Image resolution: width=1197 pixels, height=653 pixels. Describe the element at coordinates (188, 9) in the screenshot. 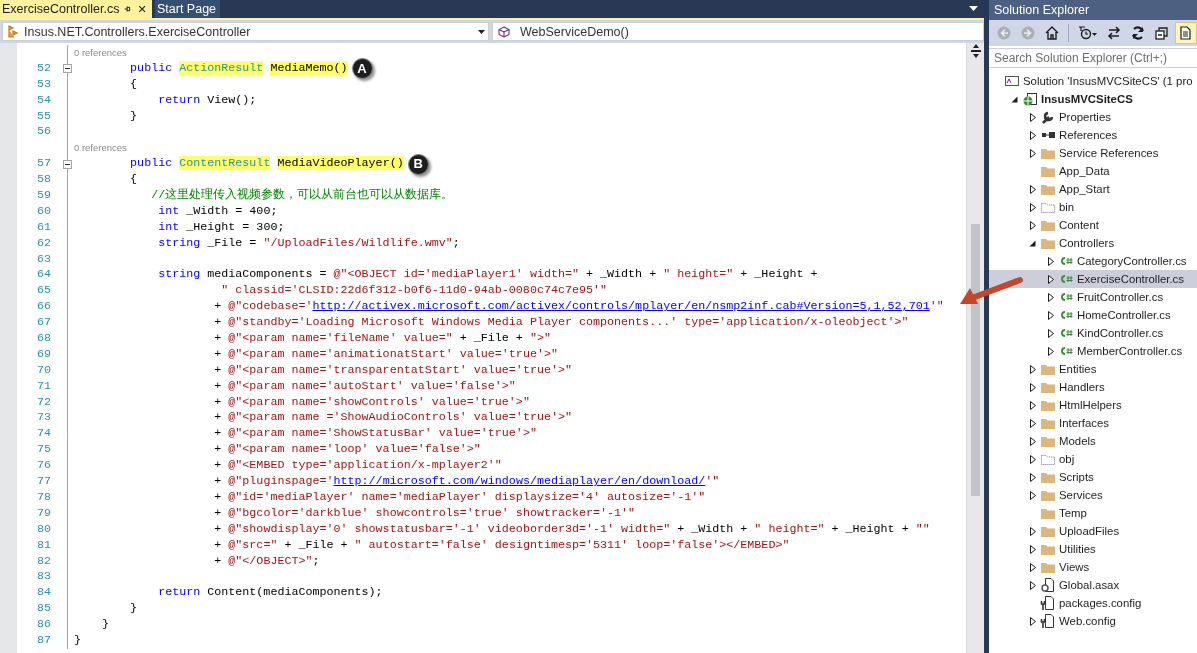

I see `document-tab: Start Page` at that location.